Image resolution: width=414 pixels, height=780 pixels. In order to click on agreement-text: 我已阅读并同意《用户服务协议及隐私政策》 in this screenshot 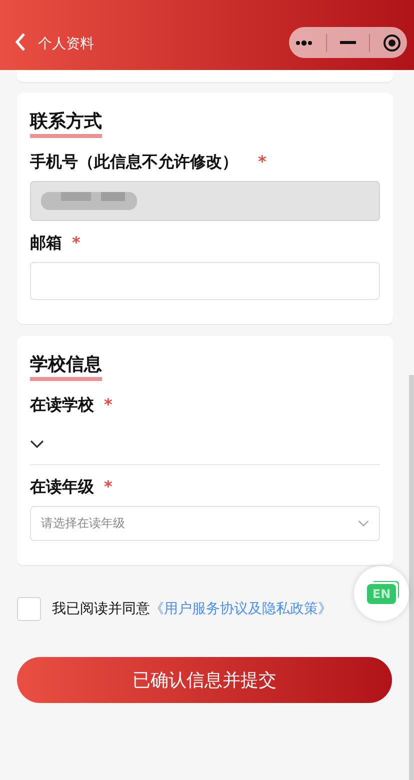, I will do `click(192, 609)`.